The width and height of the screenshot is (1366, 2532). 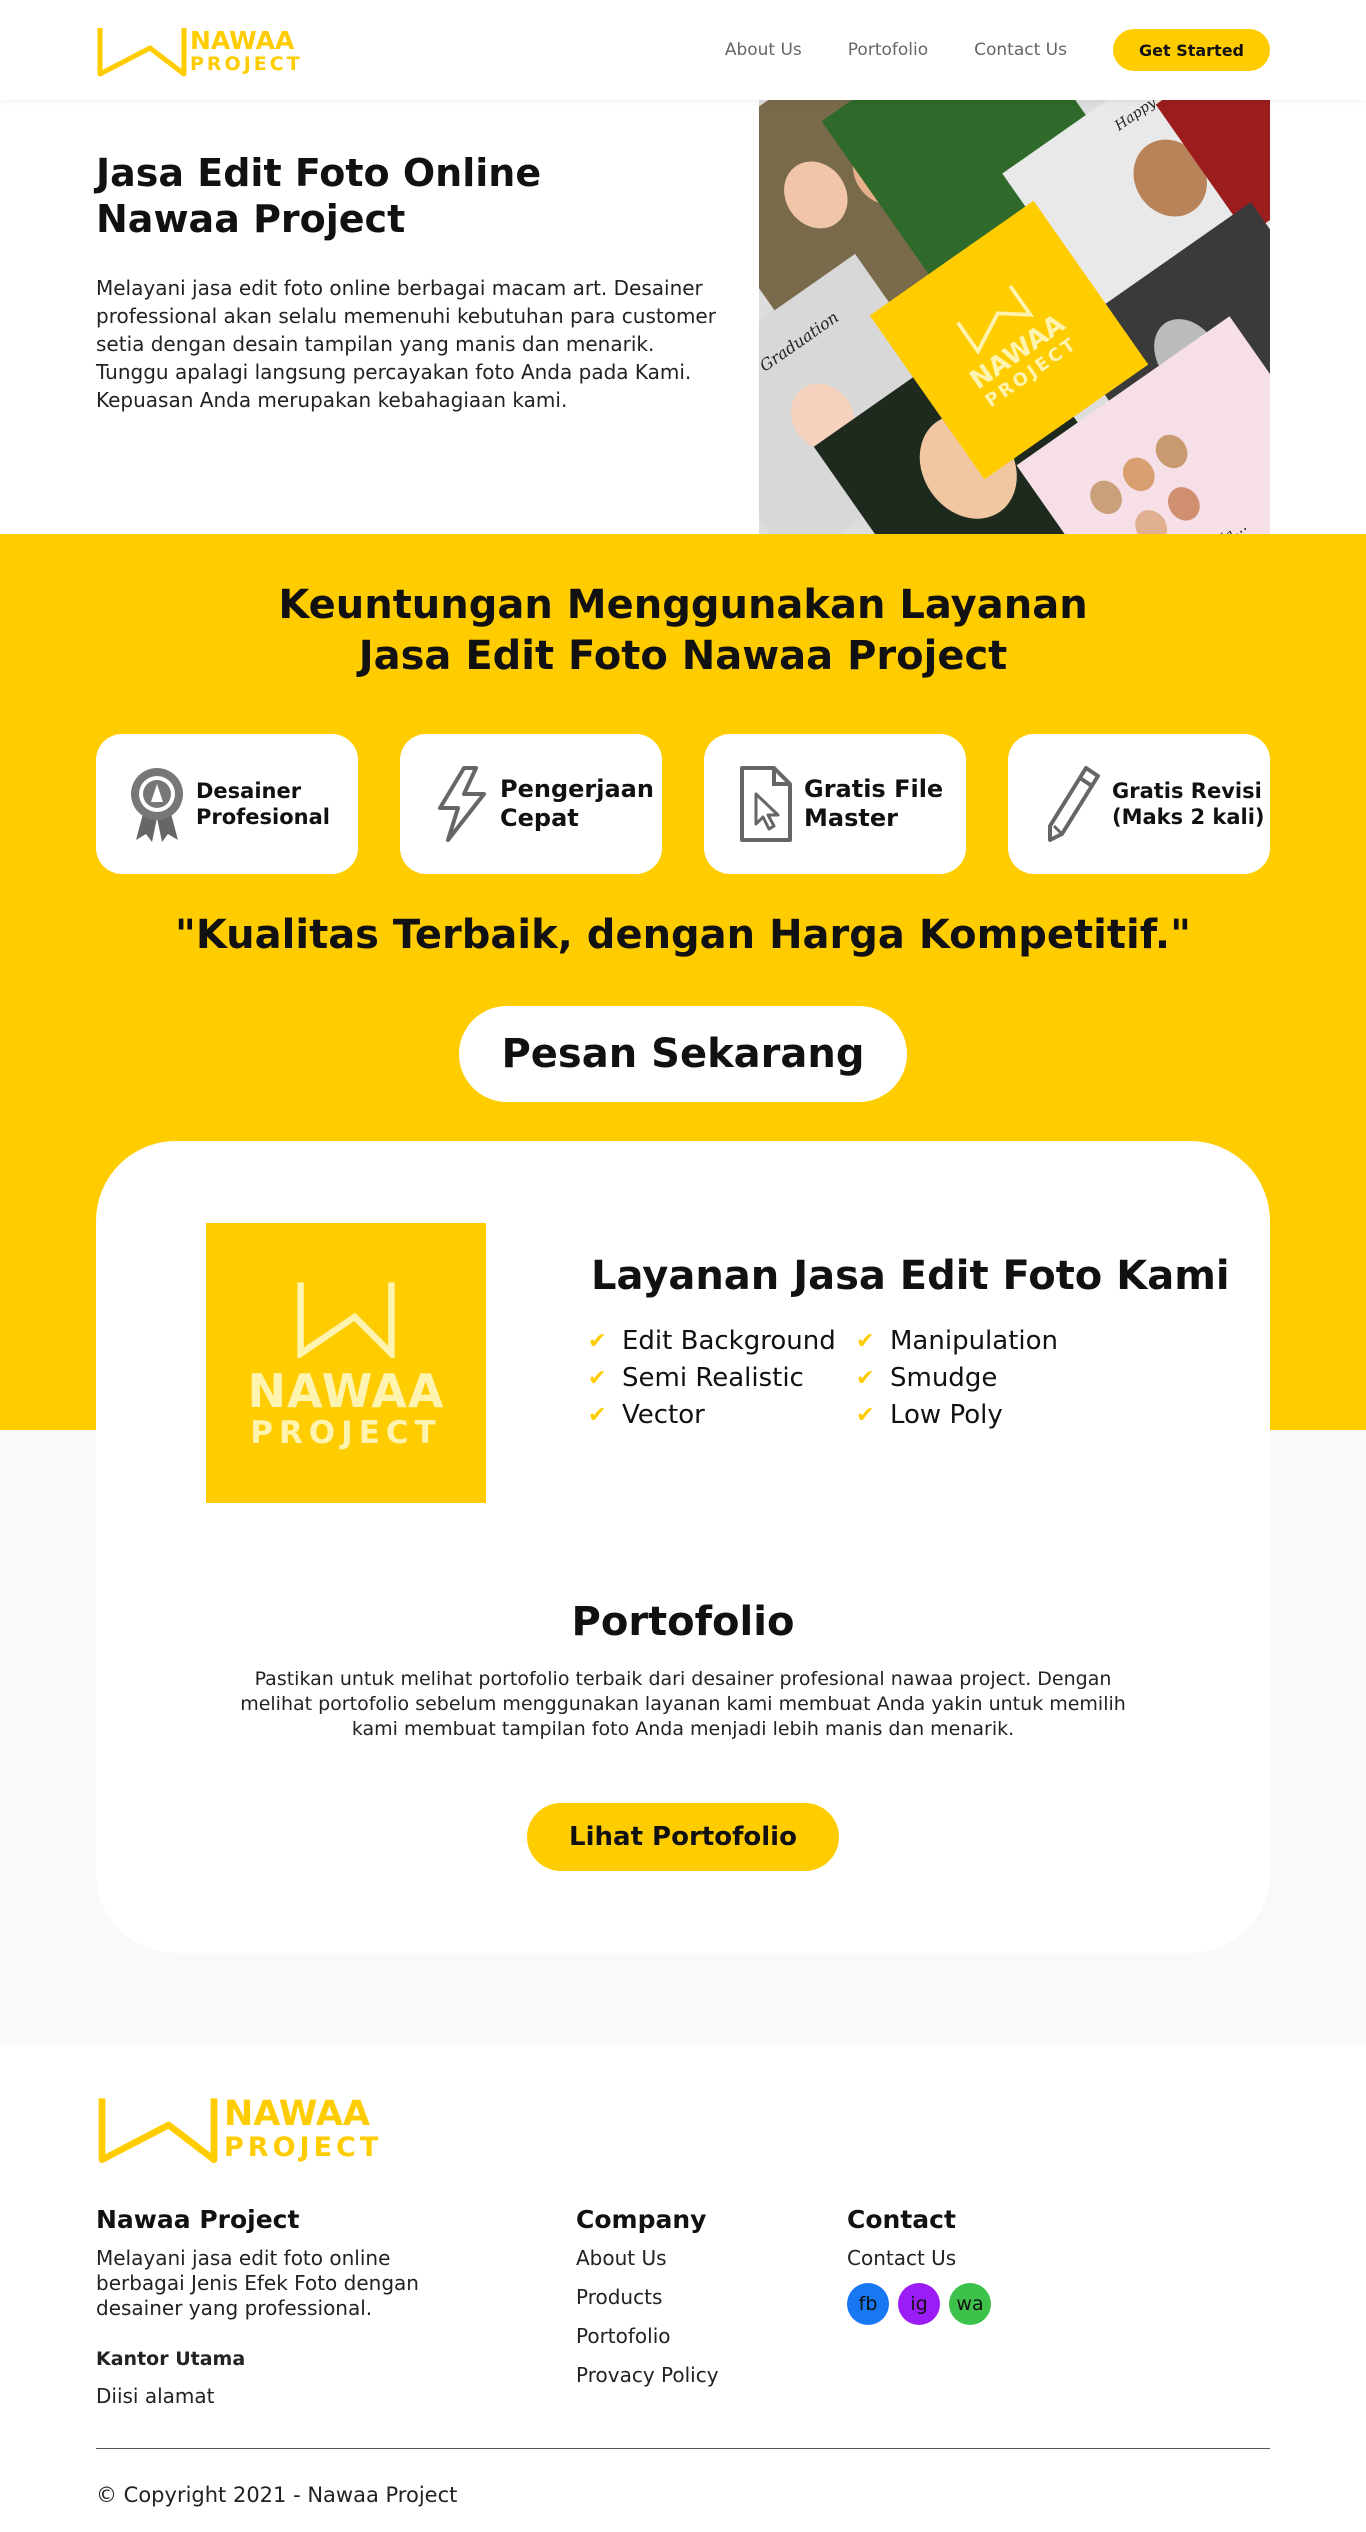 I want to click on copyright-text: © Copyright 2021 - Nawaa Project, so click(x=277, y=2495).